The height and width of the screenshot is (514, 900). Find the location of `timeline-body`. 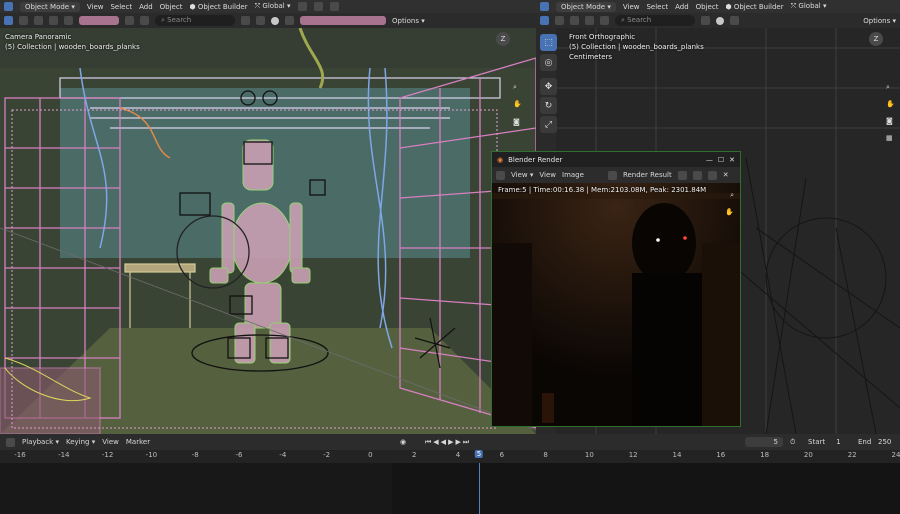

timeline-body is located at coordinates (450, 488).